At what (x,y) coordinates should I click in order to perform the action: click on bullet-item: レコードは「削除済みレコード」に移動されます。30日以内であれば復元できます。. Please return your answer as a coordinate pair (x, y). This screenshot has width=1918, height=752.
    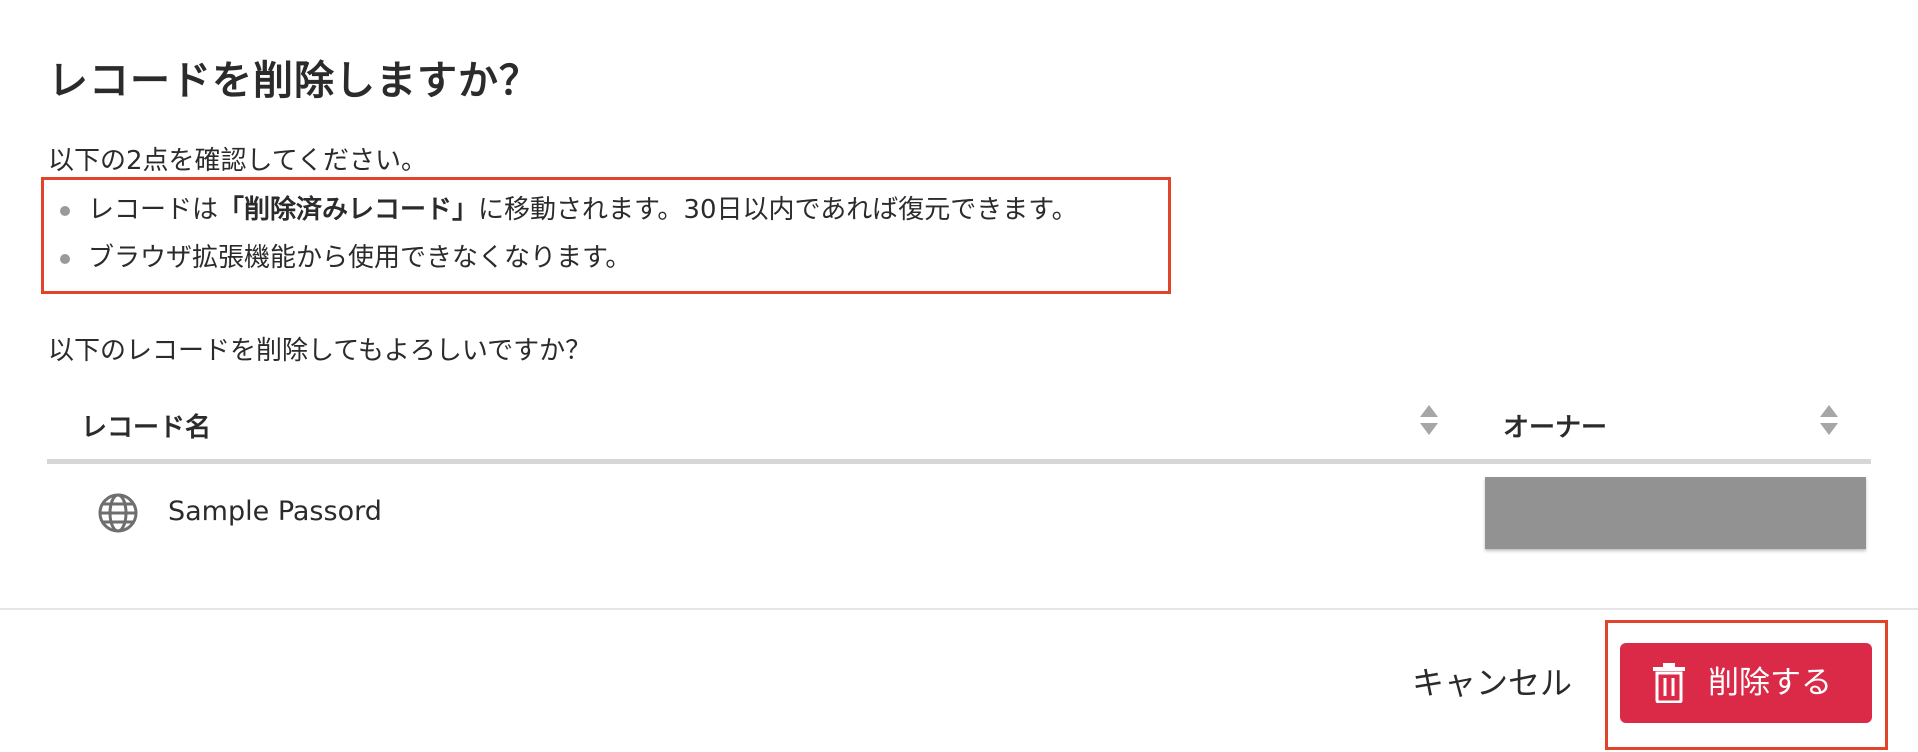
    Looking at the image, I should click on (568, 214).